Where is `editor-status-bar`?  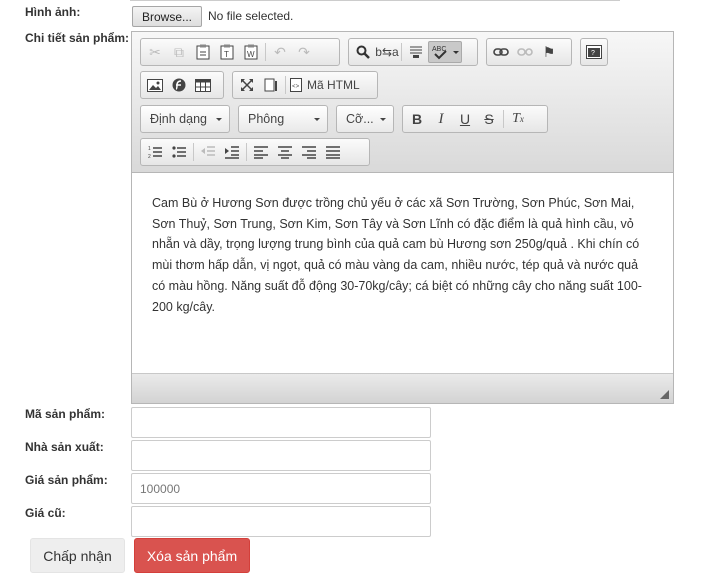 editor-status-bar is located at coordinates (402, 388).